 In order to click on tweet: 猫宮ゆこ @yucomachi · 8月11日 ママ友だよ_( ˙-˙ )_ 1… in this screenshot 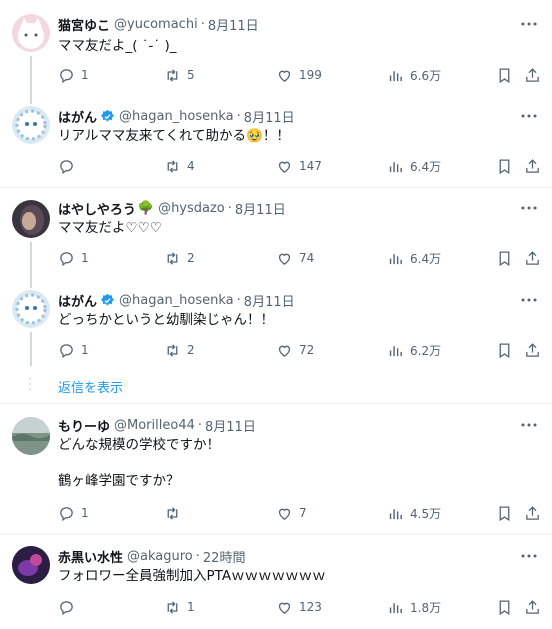, I will do `click(276, 54)`.